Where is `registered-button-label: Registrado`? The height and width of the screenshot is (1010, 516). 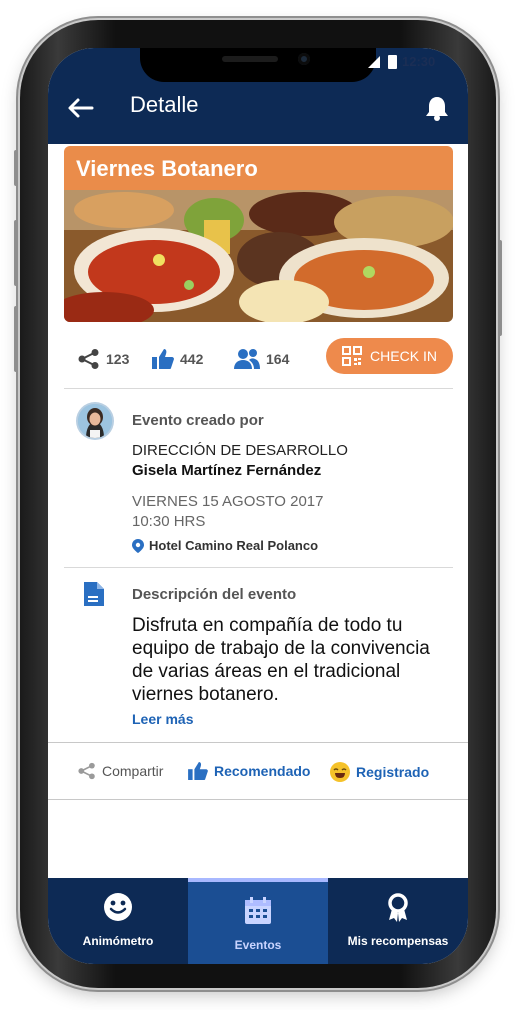 registered-button-label: Registrado is located at coordinates (393, 772).